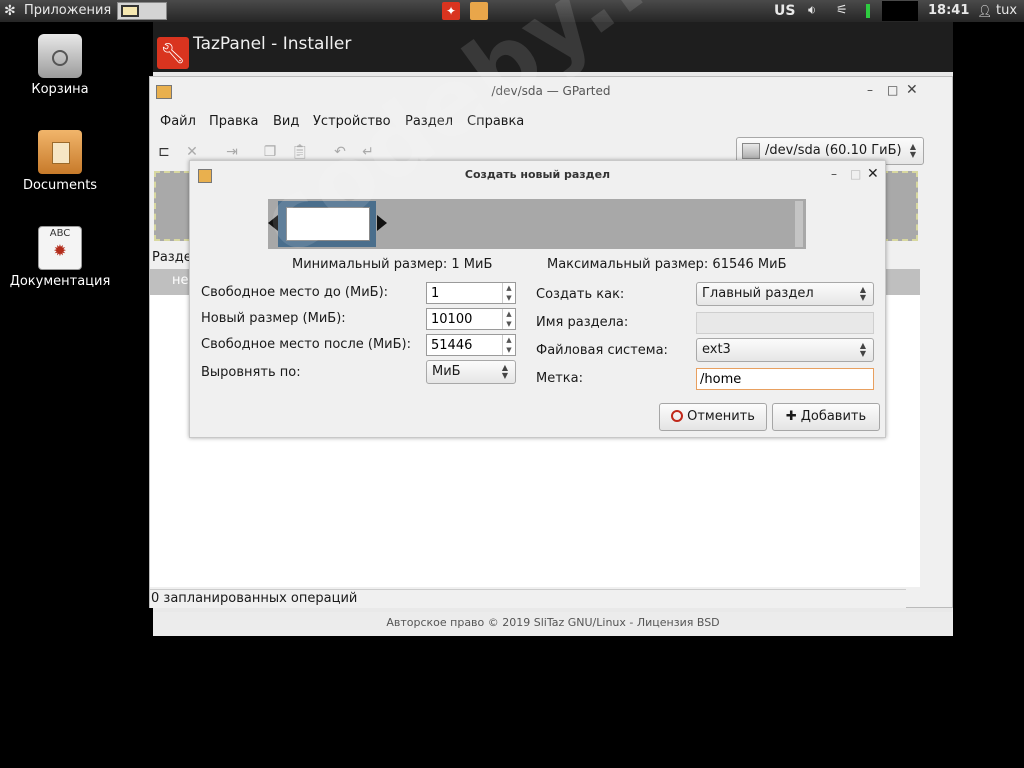  What do you see at coordinates (912, 90) in the screenshot?
I see `close-button: ✕` at bounding box center [912, 90].